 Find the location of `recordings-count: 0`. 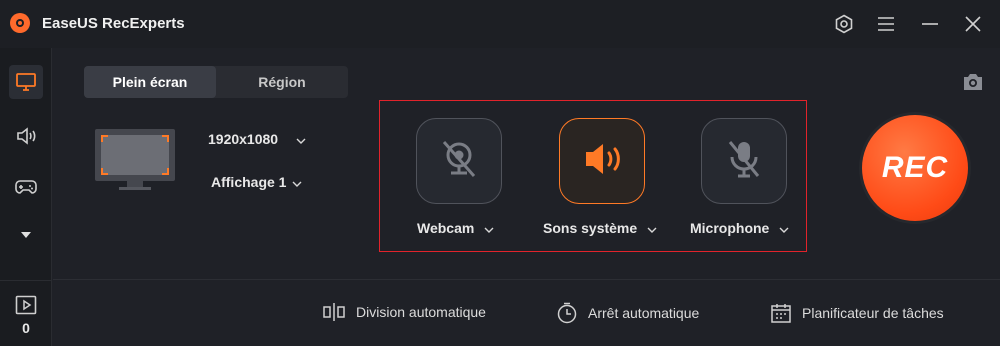

recordings-count: 0 is located at coordinates (26, 328).